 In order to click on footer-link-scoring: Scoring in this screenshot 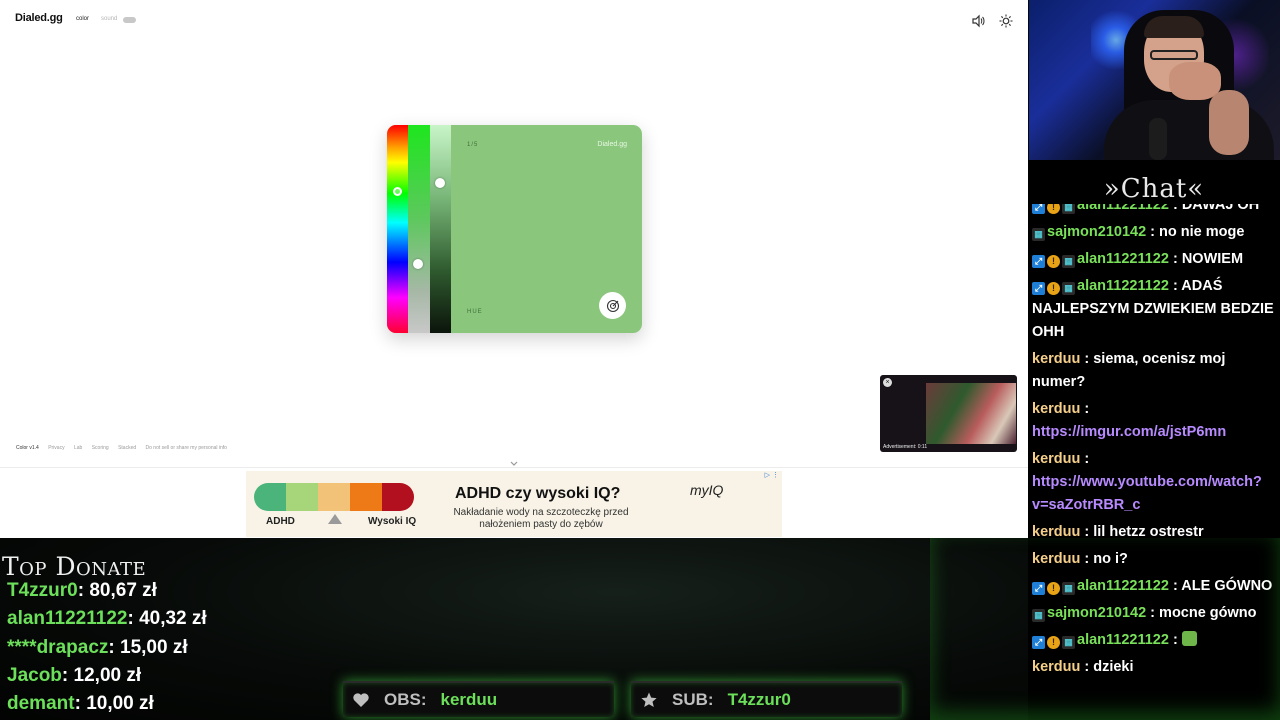, I will do `click(100, 448)`.